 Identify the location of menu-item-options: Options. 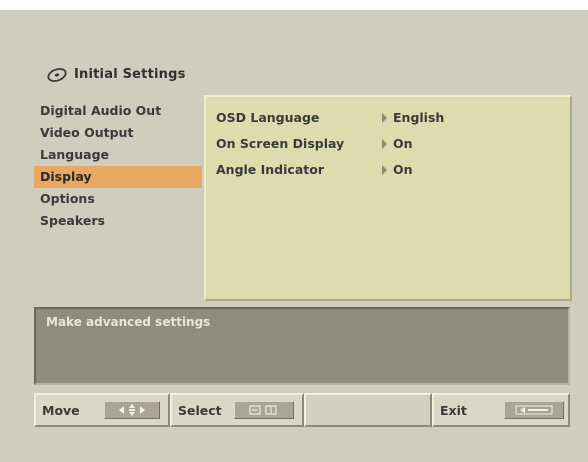
(118, 199).